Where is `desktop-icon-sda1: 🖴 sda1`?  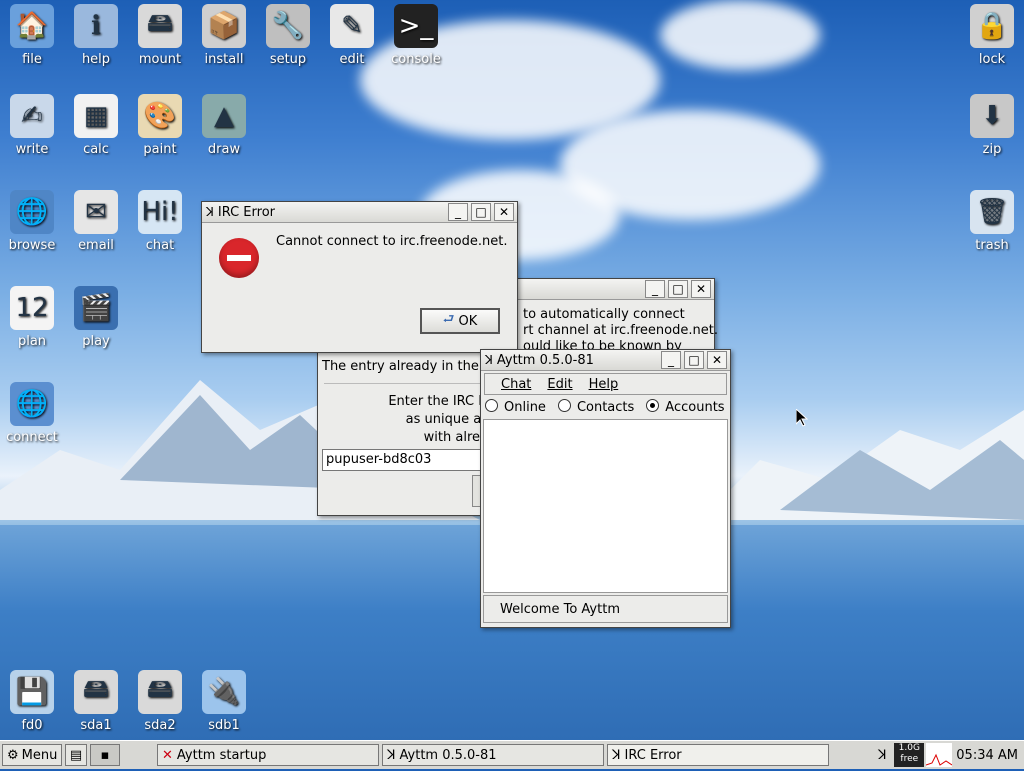 desktop-icon-sda1: 🖴 sda1 is located at coordinates (96, 701).